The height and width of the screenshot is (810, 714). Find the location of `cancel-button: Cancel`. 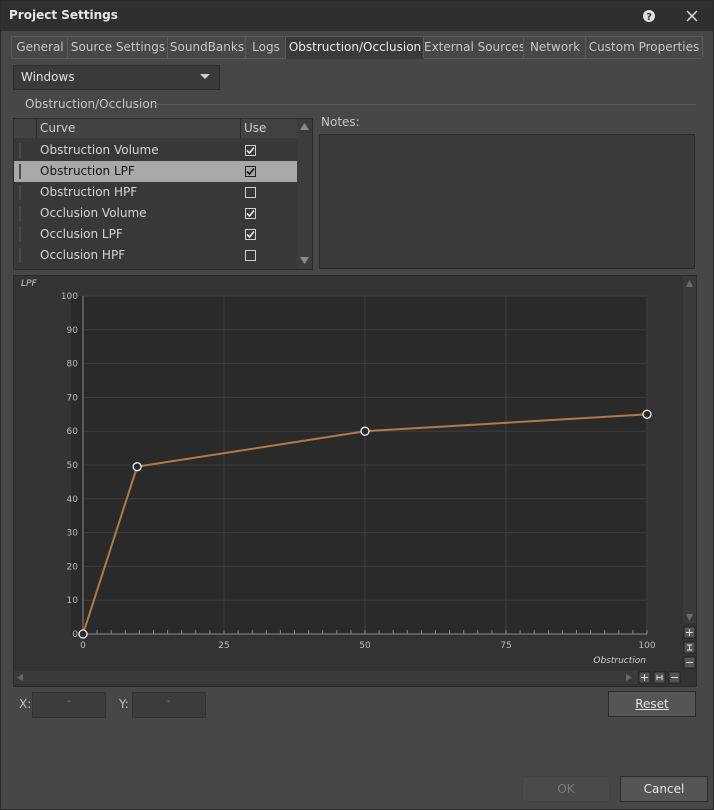

cancel-button: Cancel is located at coordinates (664, 789).